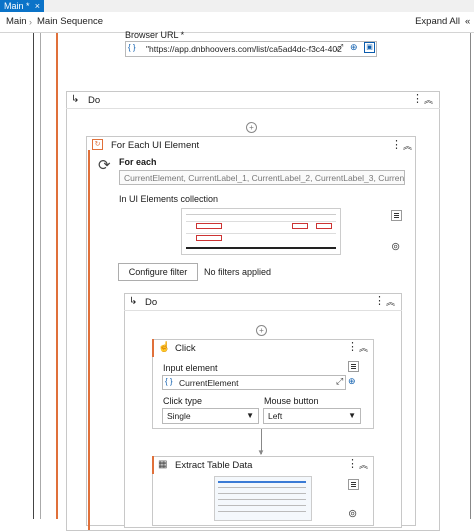 Image resolution: width=474 pixels, height=531 pixels. What do you see at coordinates (437, 22) in the screenshot?
I see `expand-all-button: Expand All` at bounding box center [437, 22].